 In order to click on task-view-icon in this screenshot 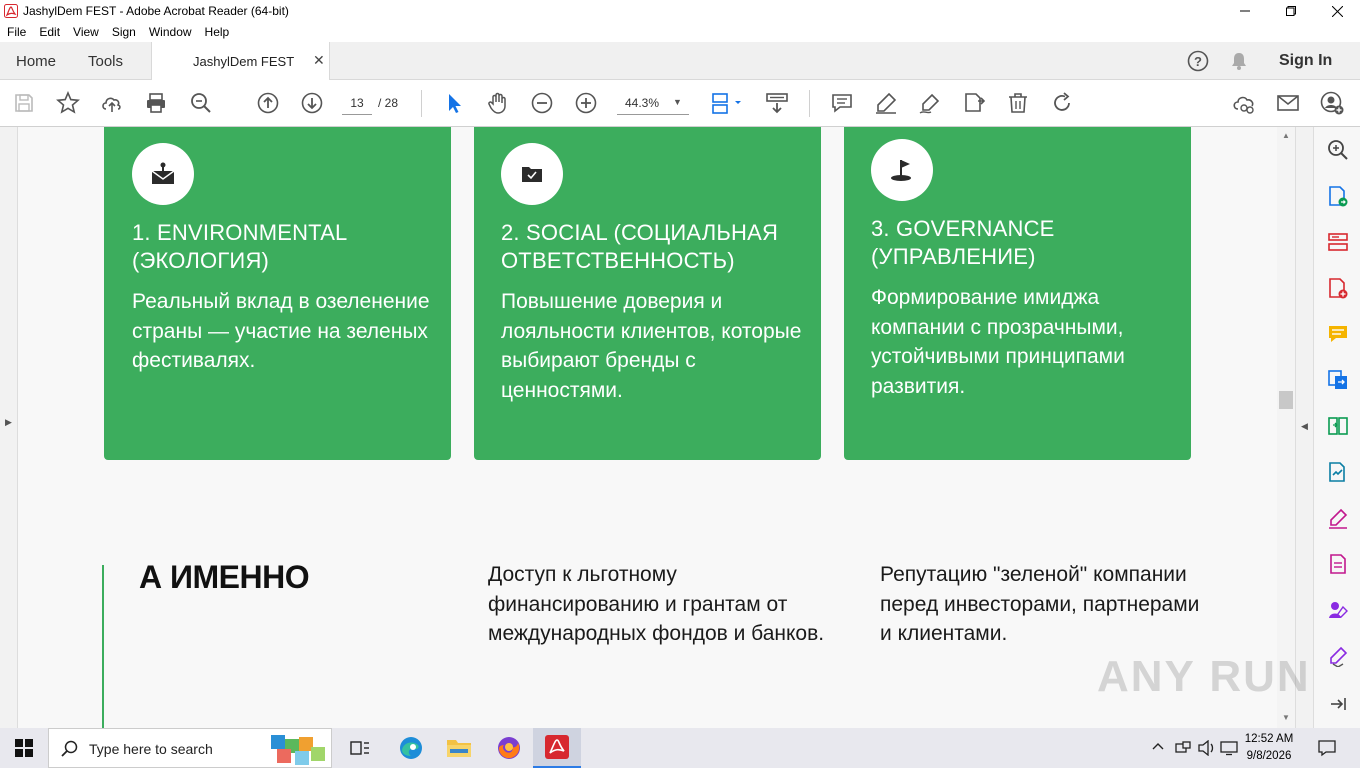, I will do `click(360, 748)`.